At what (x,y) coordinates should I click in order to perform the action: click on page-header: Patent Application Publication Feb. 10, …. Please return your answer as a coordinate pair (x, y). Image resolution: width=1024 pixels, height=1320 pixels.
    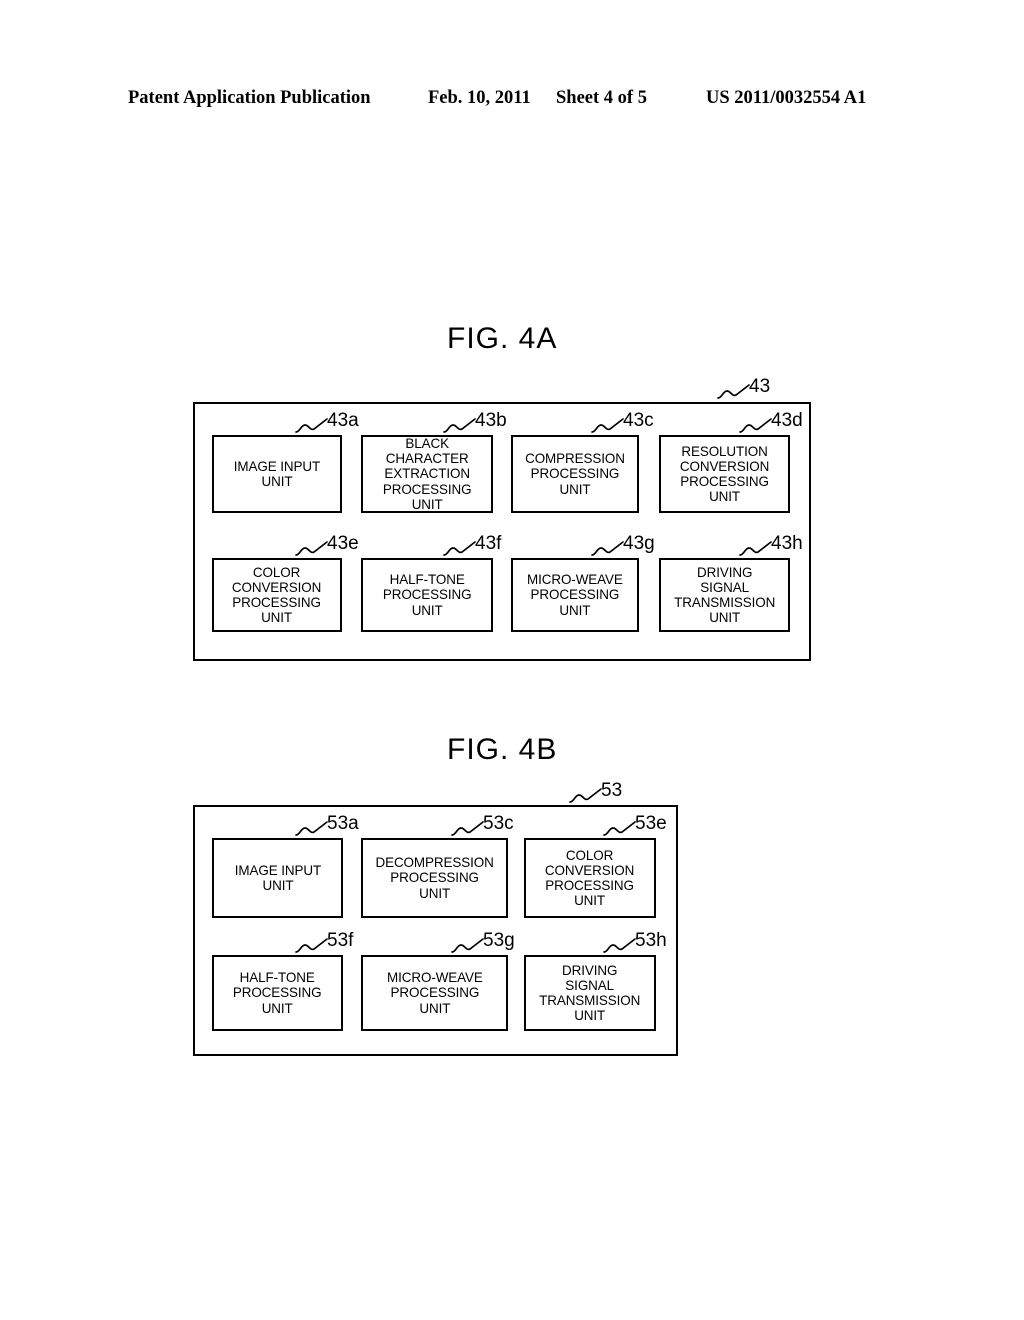
    Looking at the image, I should click on (512, 101).